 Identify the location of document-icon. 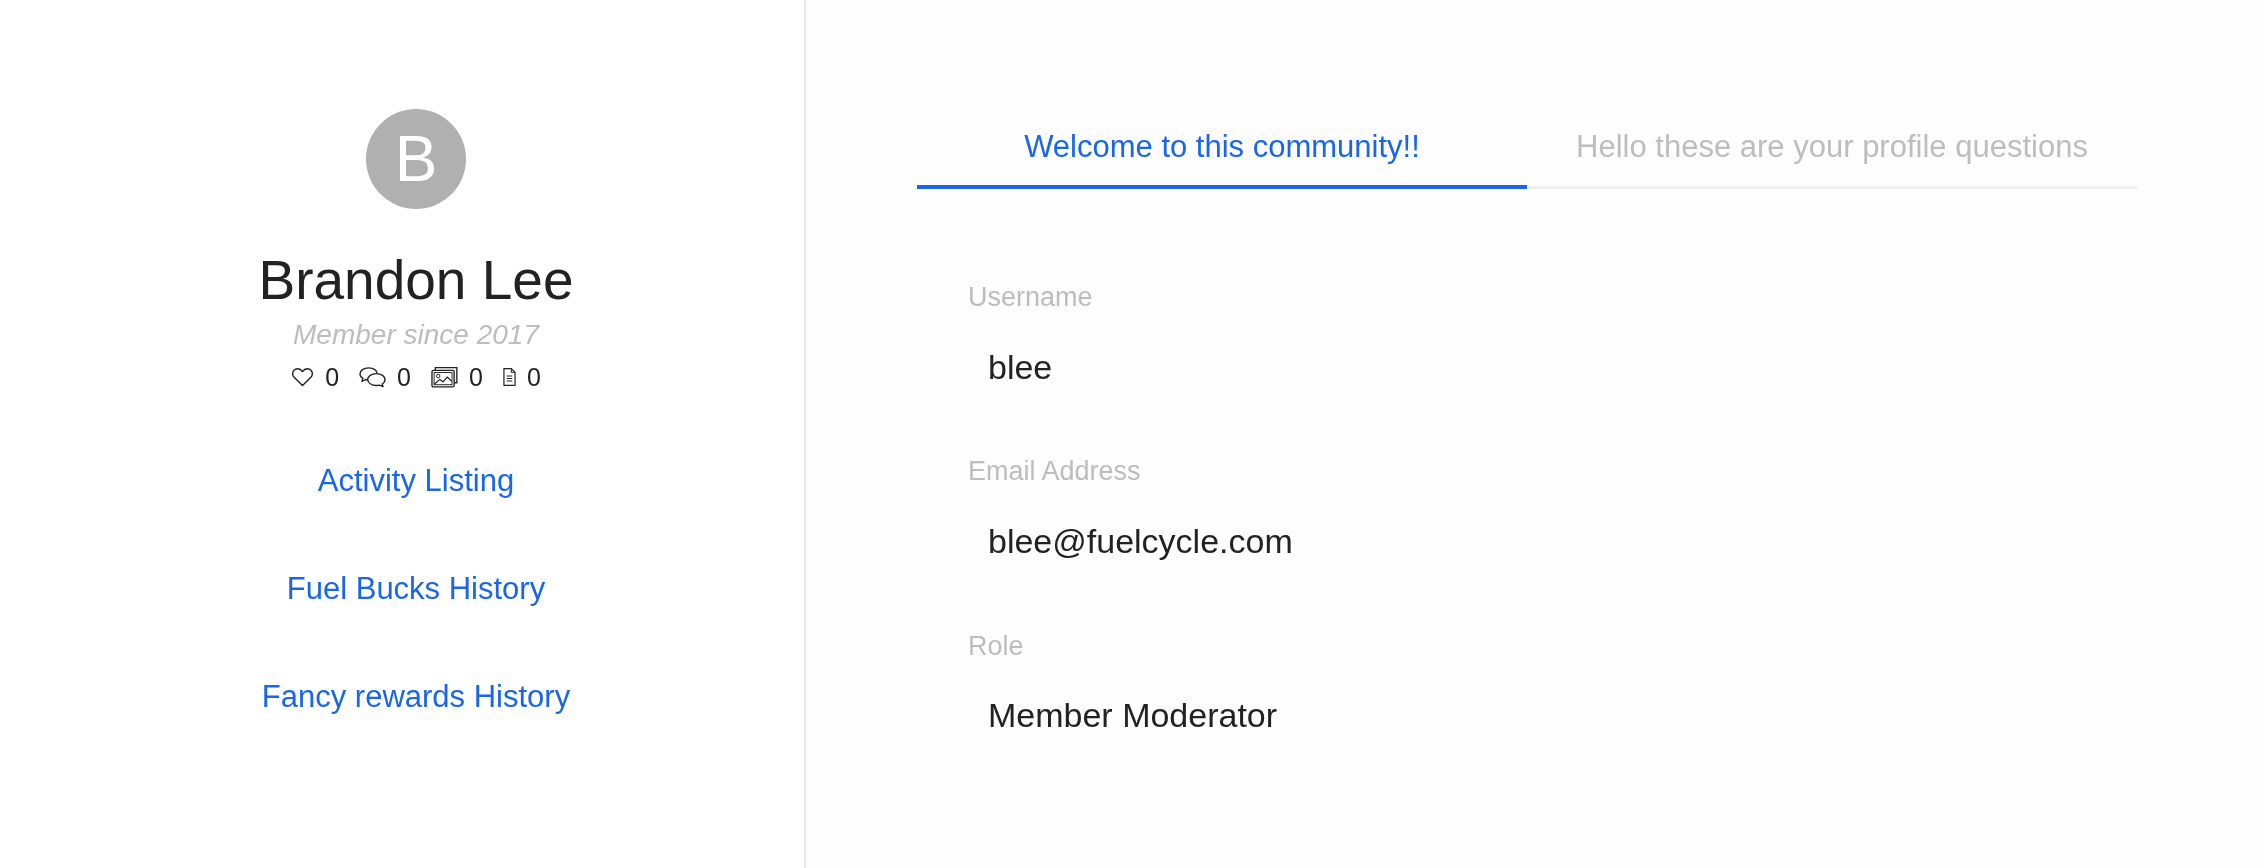
(509, 376).